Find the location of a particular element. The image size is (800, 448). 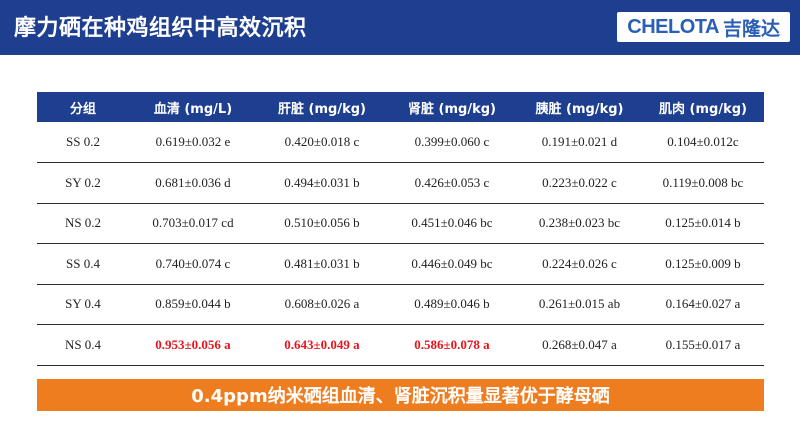

page-title: 摩力硒在种鸡组织中高效沉积 is located at coordinates (160, 28).